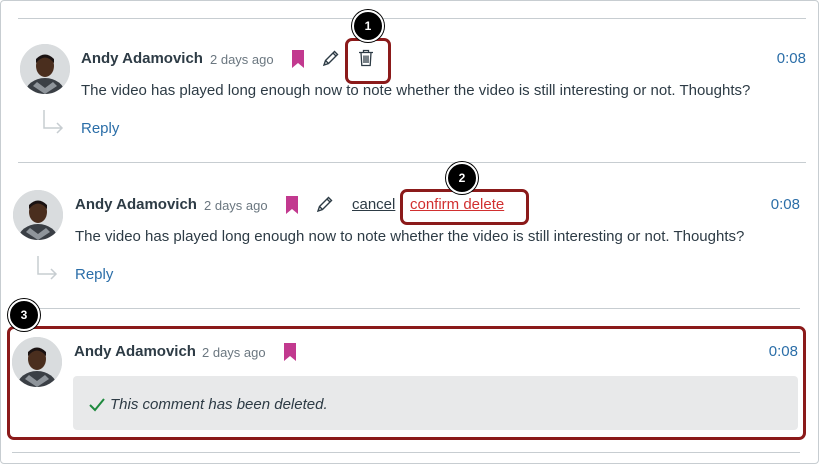 The height and width of the screenshot is (464, 819). What do you see at coordinates (219, 404) in the screenshot?
I see `deleted-comment-message: This comment has been deleted.` at bounding box center [219, 404].